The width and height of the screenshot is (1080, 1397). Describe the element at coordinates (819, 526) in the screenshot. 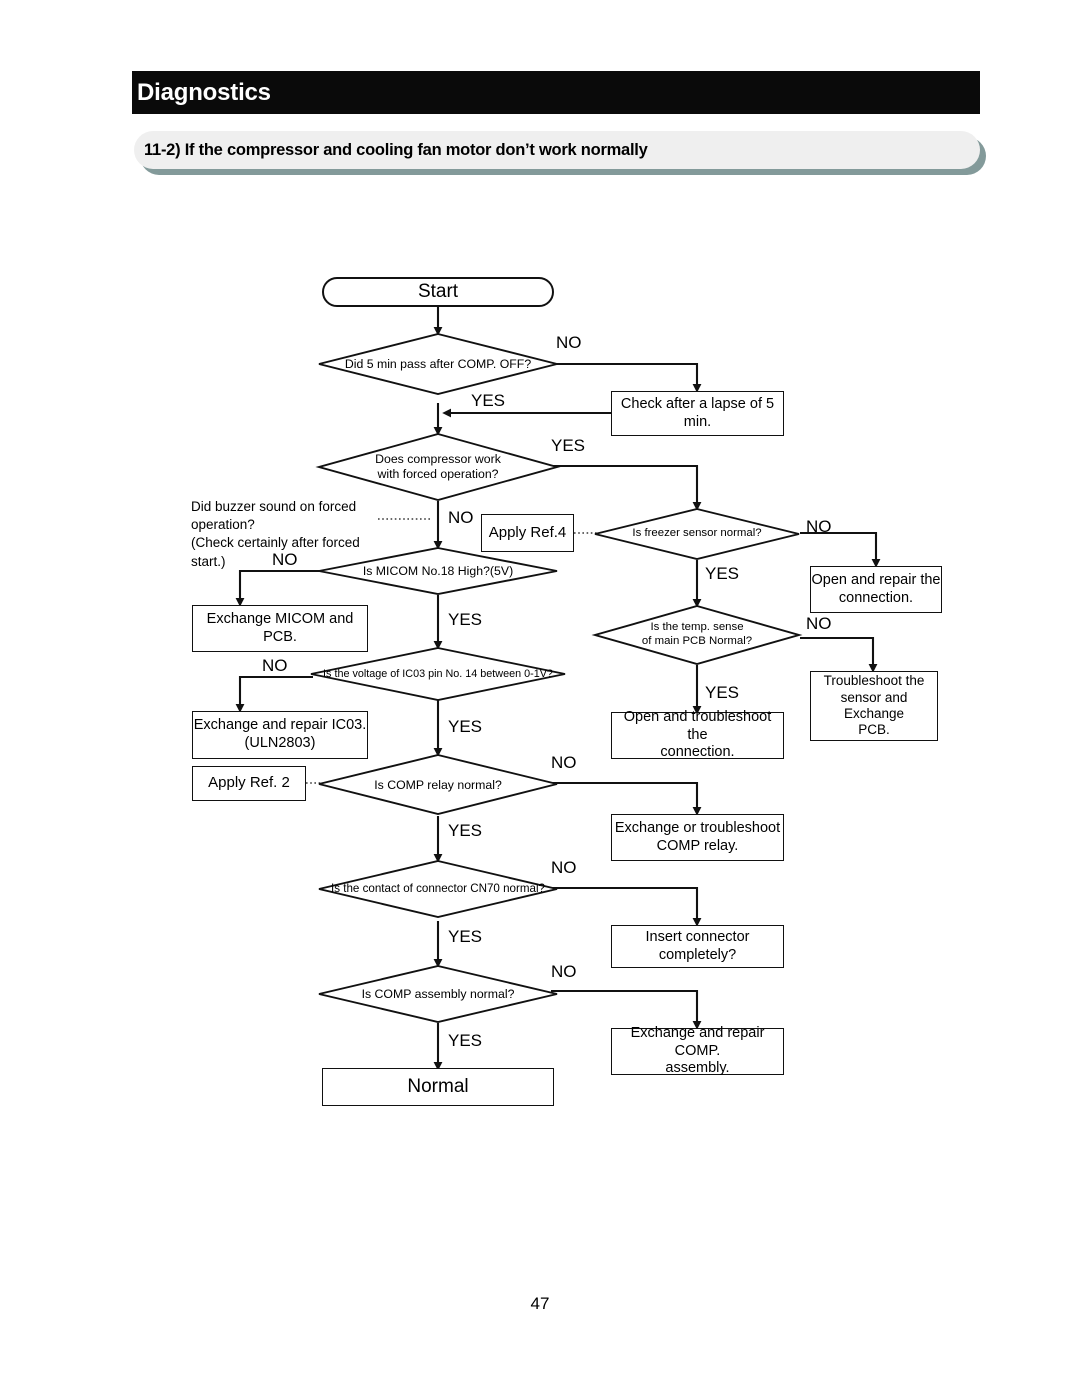

I see `edge-label-no-freezer-sensor: NO` at that location.